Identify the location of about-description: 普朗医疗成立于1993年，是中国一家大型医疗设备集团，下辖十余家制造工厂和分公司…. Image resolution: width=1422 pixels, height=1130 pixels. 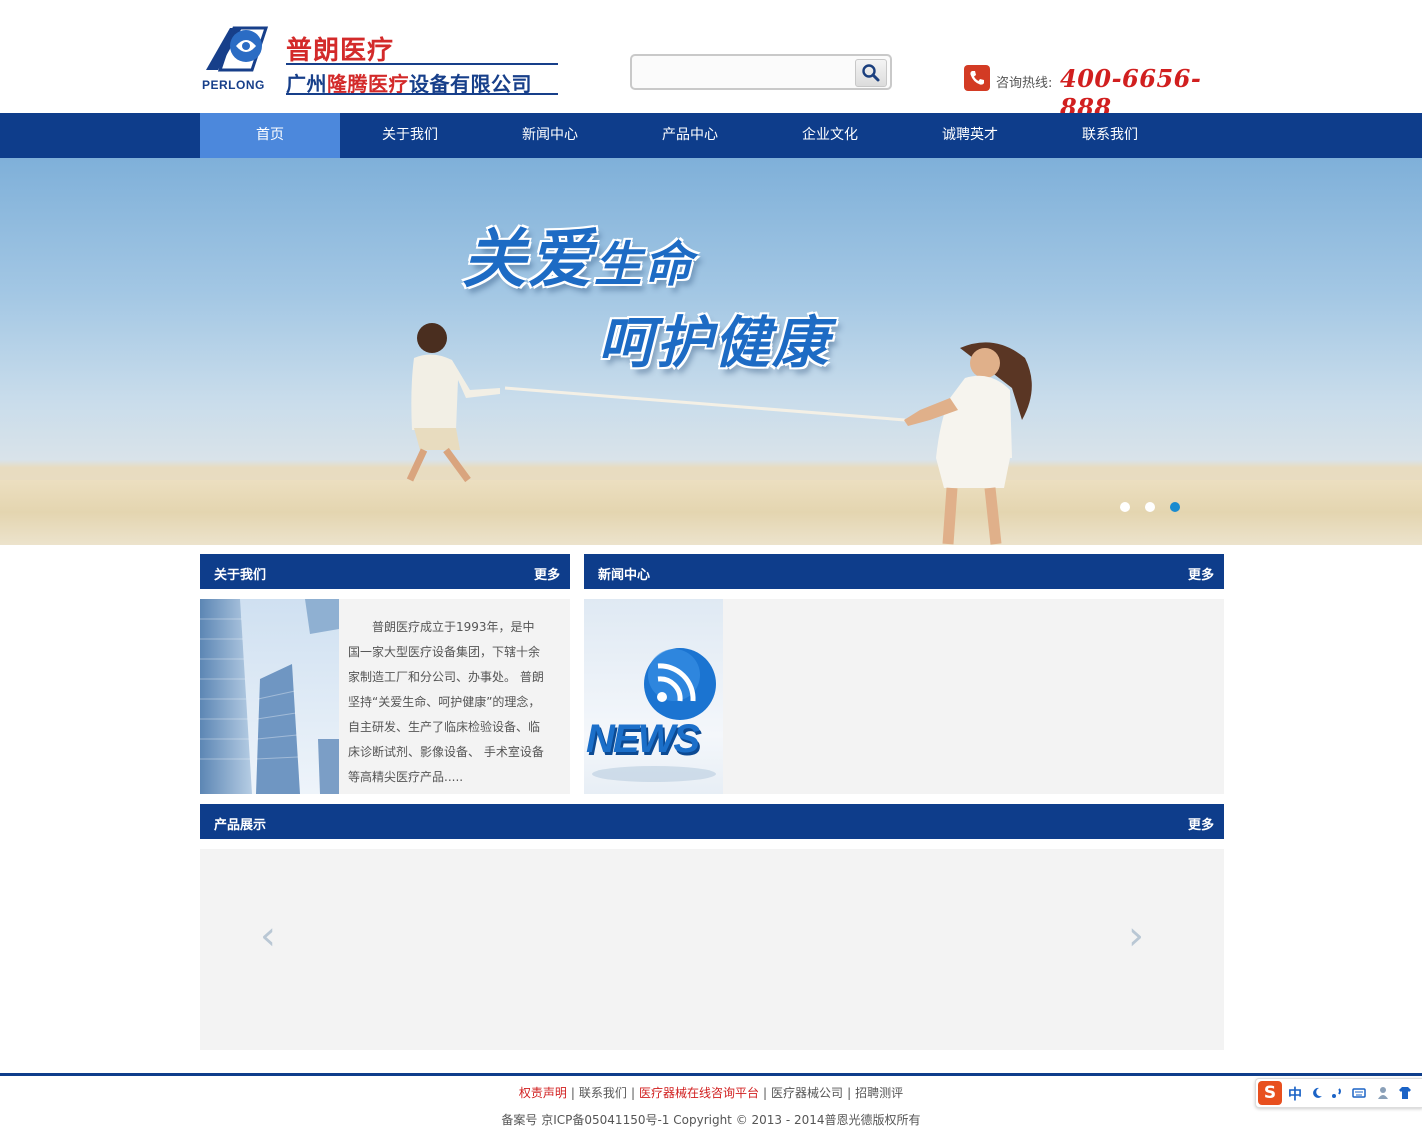
(446, 702).